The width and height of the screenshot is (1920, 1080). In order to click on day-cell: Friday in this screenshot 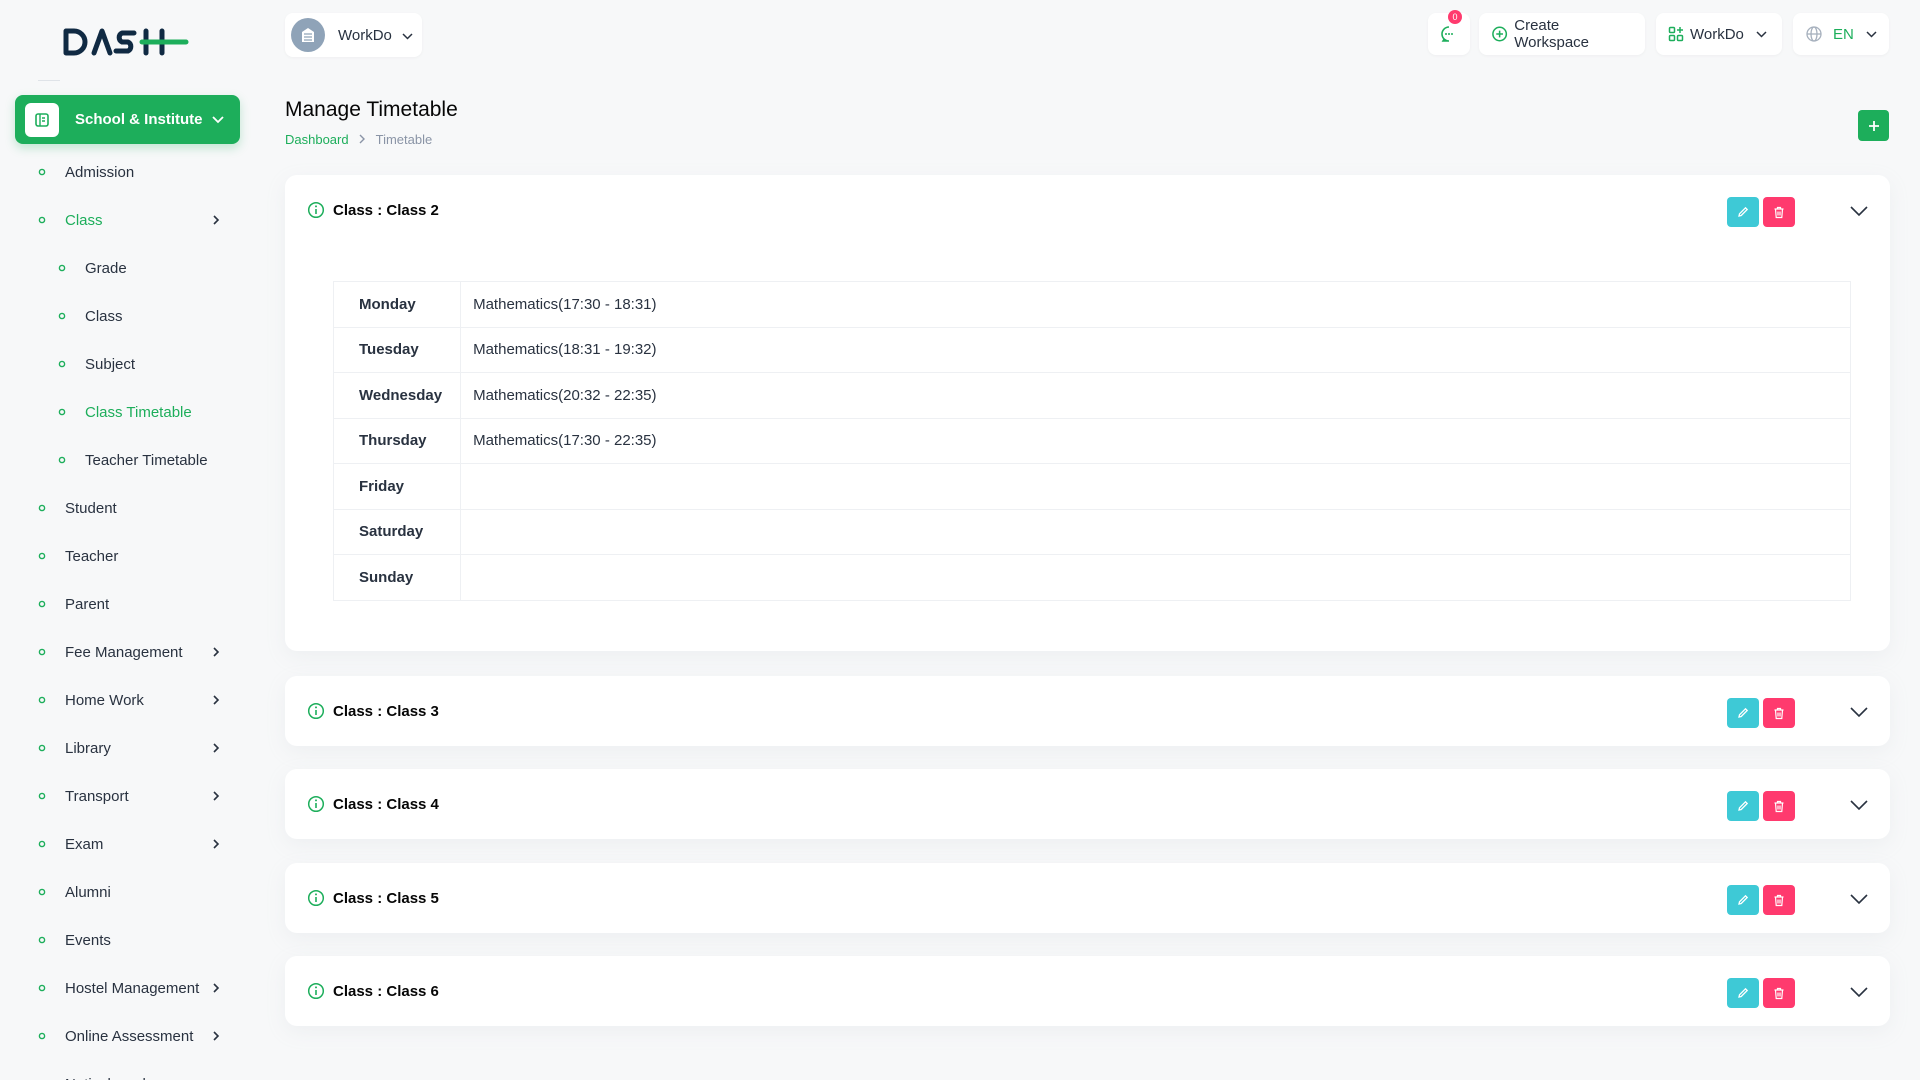, I will do `click(397, 486)`.